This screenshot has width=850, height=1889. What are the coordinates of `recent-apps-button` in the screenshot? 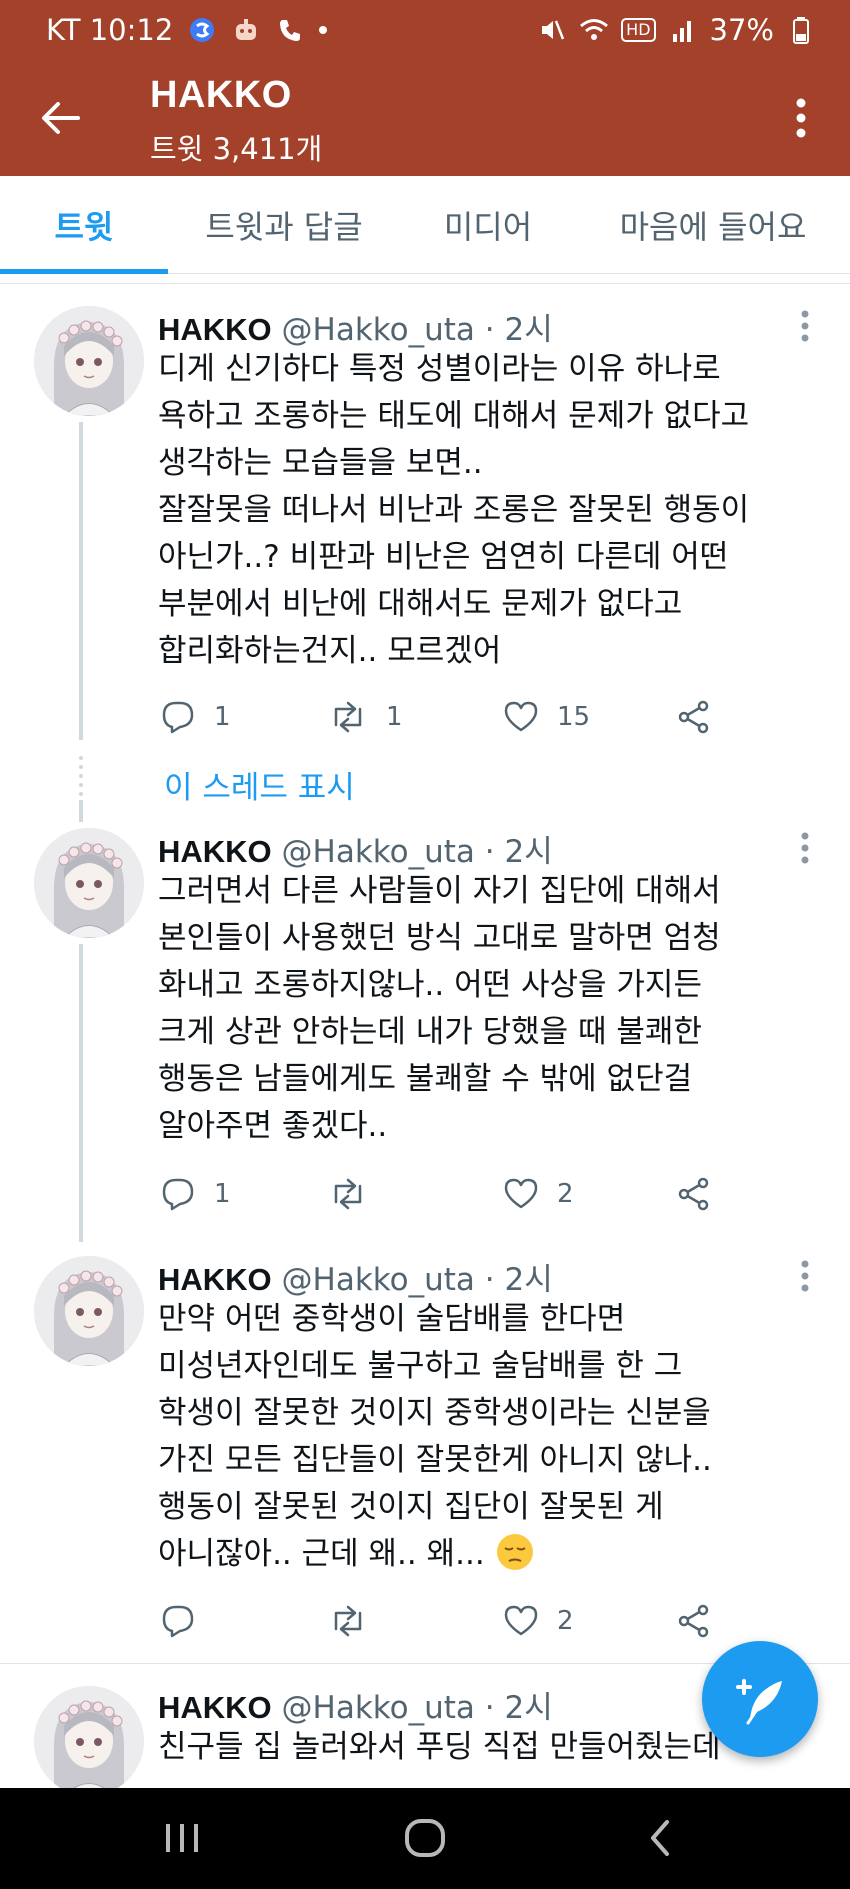 It's located at (182, 1838).